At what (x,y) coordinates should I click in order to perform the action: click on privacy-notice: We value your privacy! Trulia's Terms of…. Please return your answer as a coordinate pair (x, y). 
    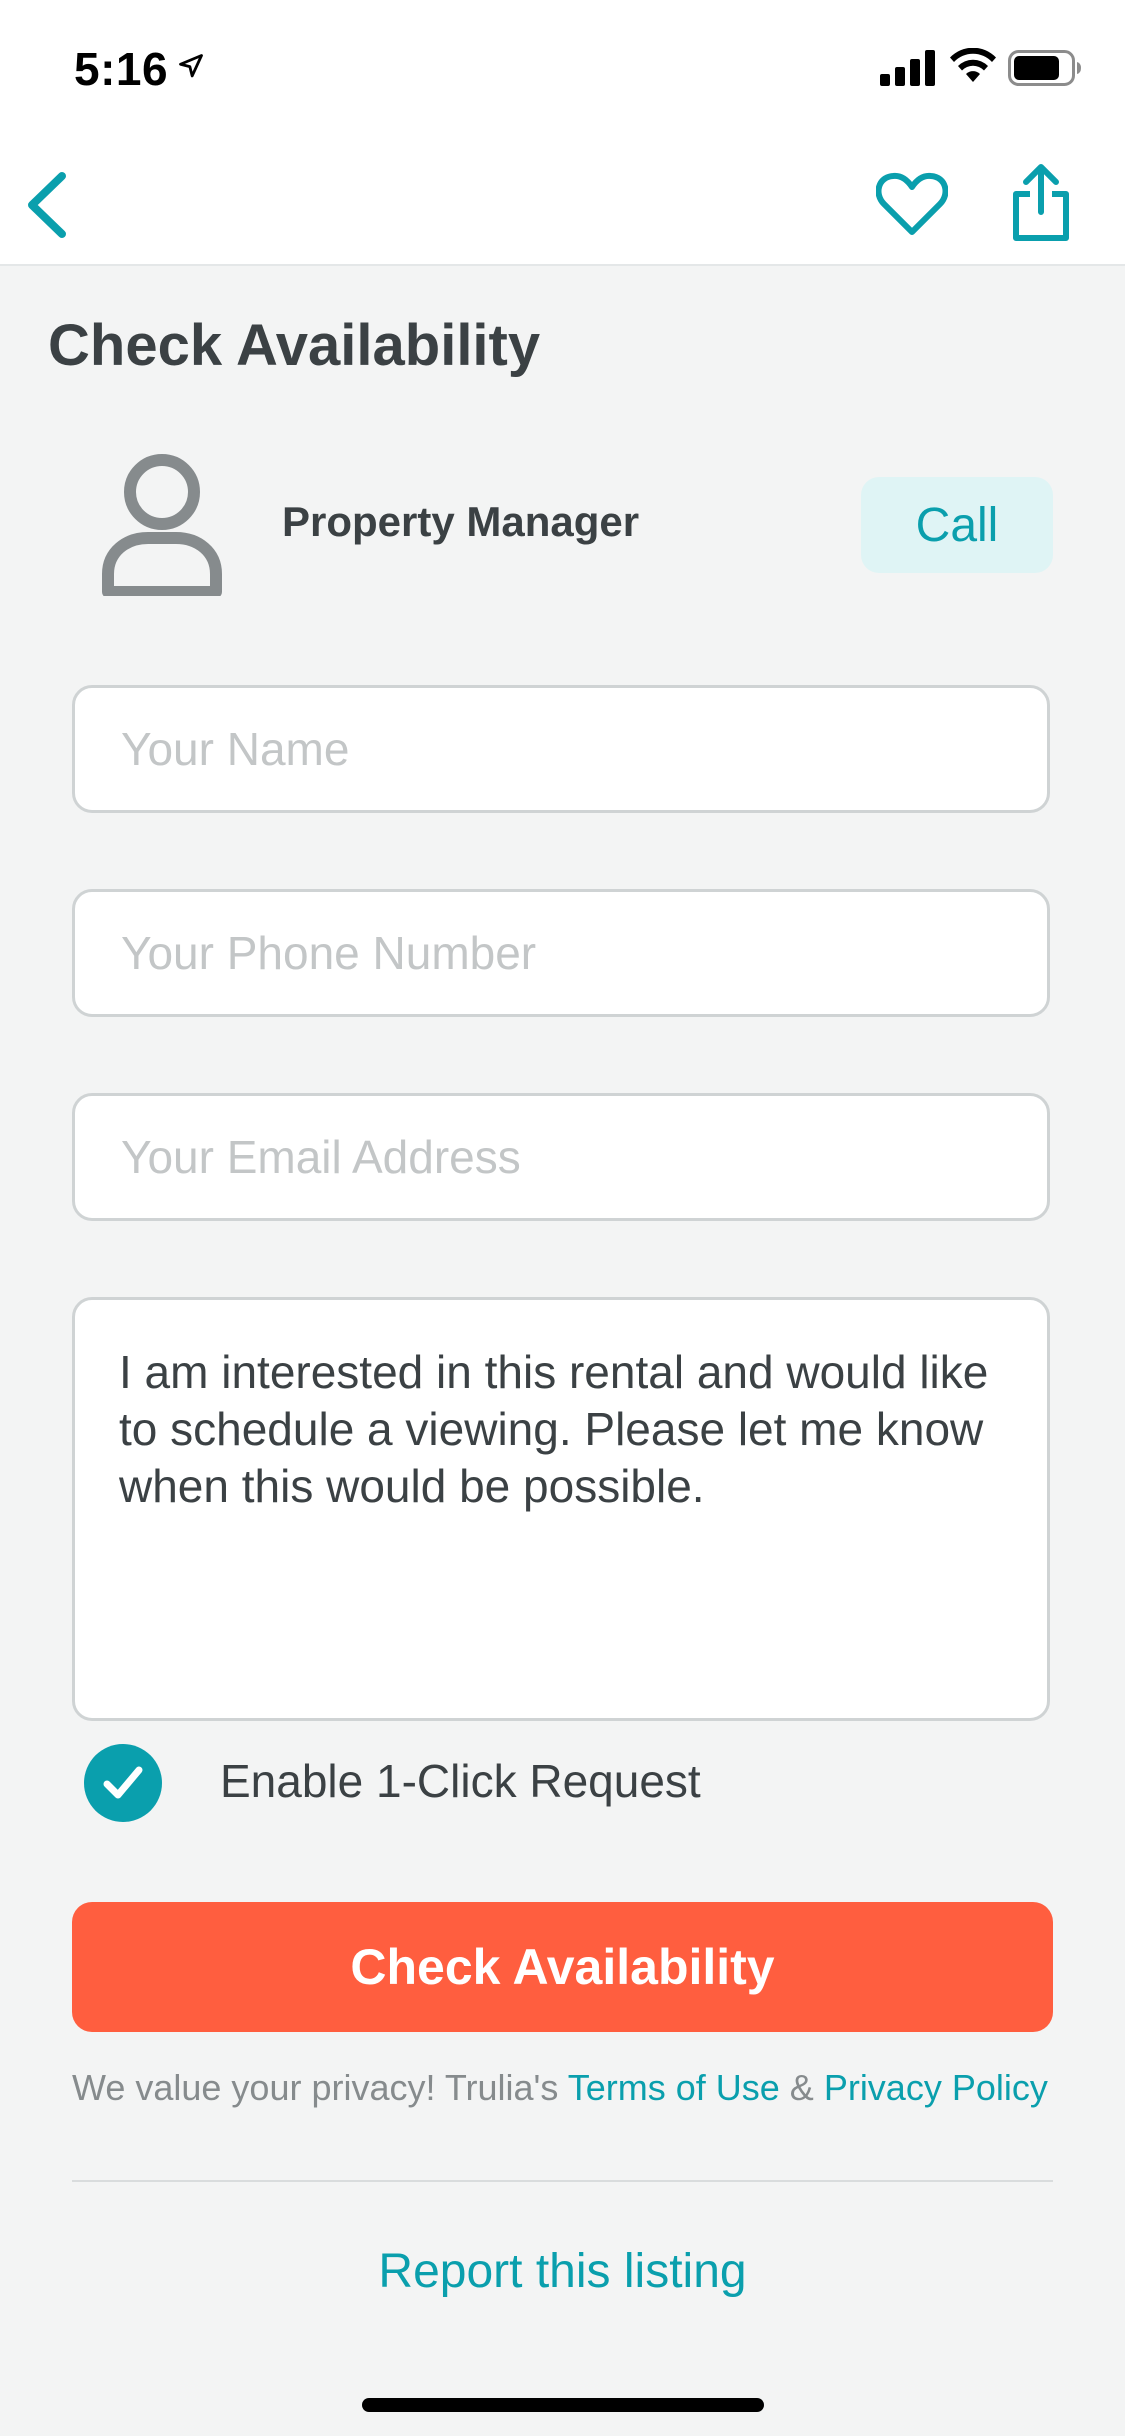
    Looking at the image, I should click on (567, 2088).